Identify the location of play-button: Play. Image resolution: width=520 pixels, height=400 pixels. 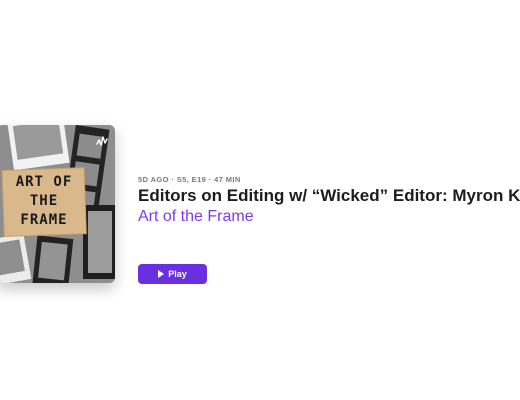
(172, 274).